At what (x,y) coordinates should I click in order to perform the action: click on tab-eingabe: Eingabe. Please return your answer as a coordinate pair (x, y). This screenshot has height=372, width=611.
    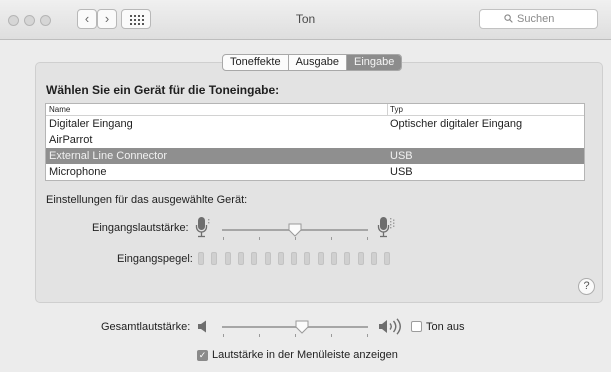
    Looking at the image, I should click on (374, 62).